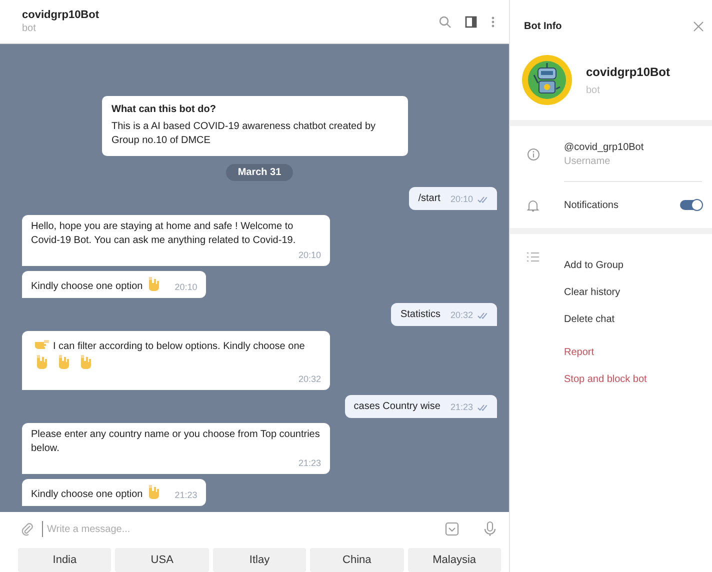 The image size is (712, 572). What do you see at coordinates (605, 352) in the screenshot?
I see `action-button: Report` at bounding box center [605, 352].